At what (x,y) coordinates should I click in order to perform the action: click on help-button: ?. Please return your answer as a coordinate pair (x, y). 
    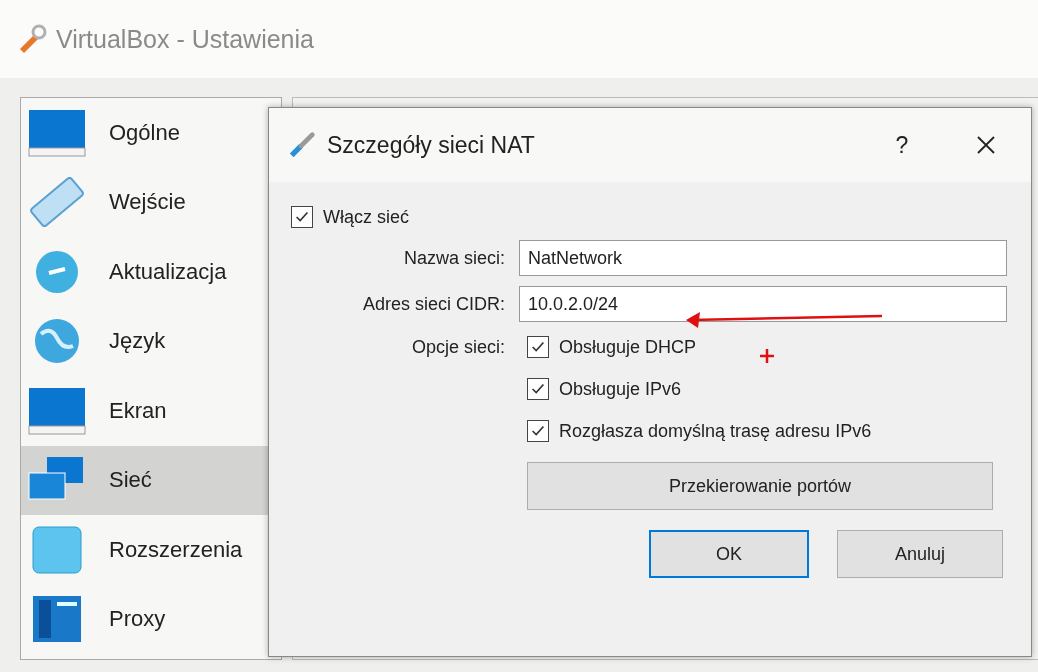
    Looking at the image, I should click on (902, 145).